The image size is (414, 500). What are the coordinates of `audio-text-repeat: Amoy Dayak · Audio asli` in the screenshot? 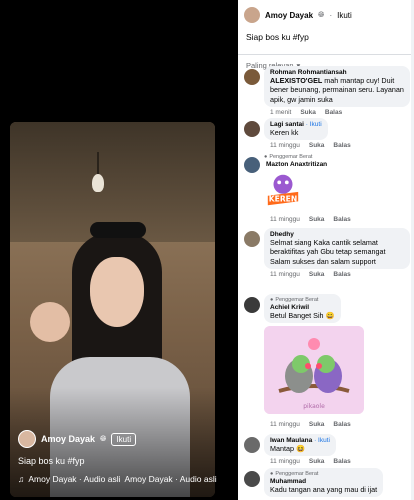 It's located at (170, 479).